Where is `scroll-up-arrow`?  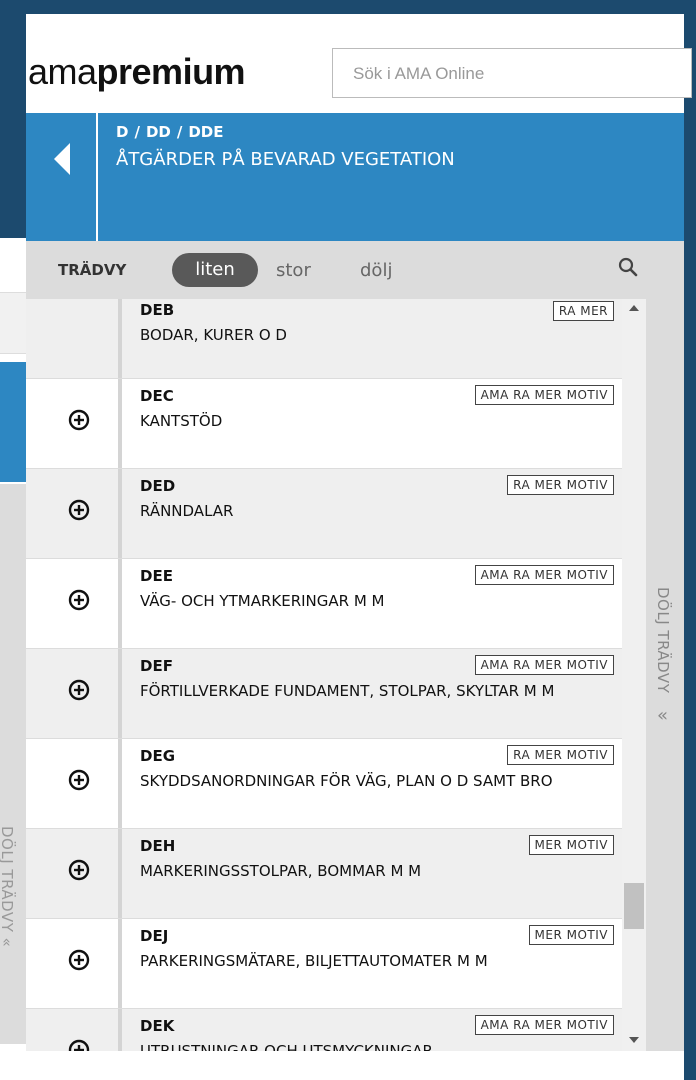
scroll-up-arrow is located at coordinates (634, 308).